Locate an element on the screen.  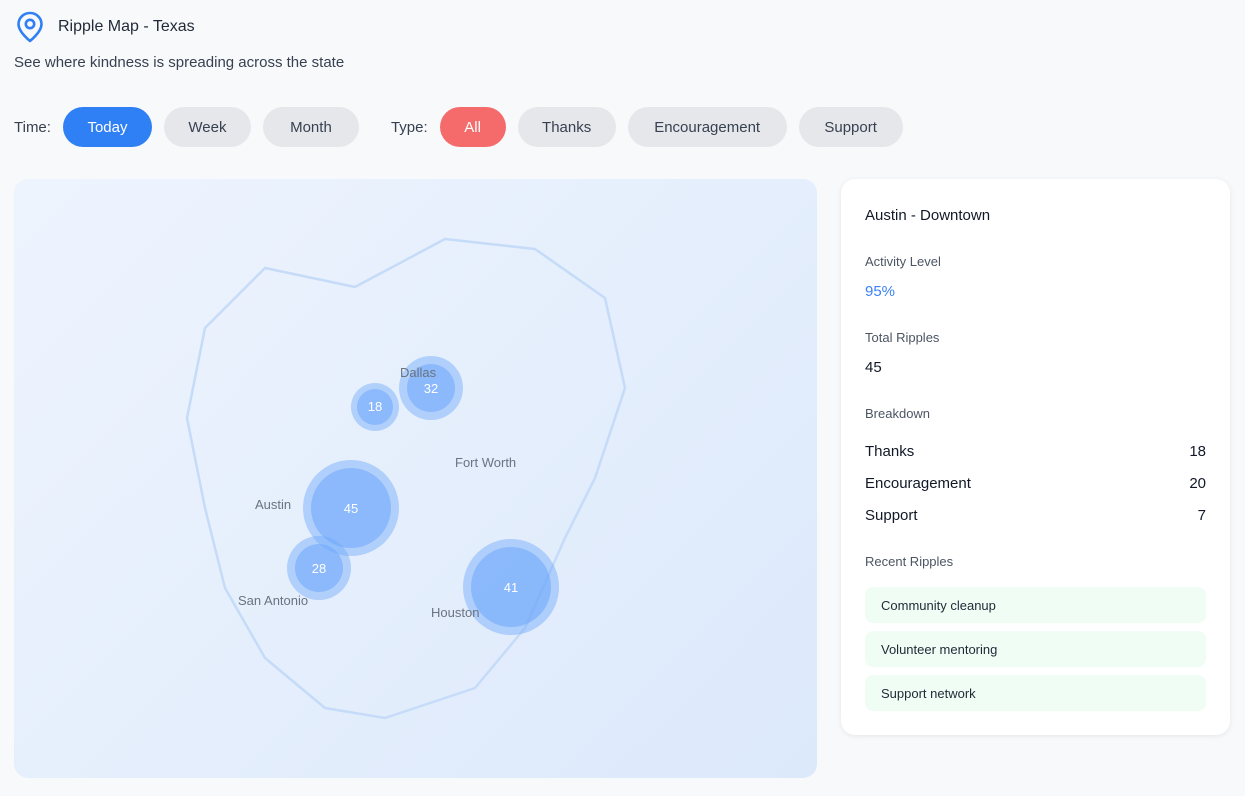
time-filter-month: Month is located at coordinates (310, 127).